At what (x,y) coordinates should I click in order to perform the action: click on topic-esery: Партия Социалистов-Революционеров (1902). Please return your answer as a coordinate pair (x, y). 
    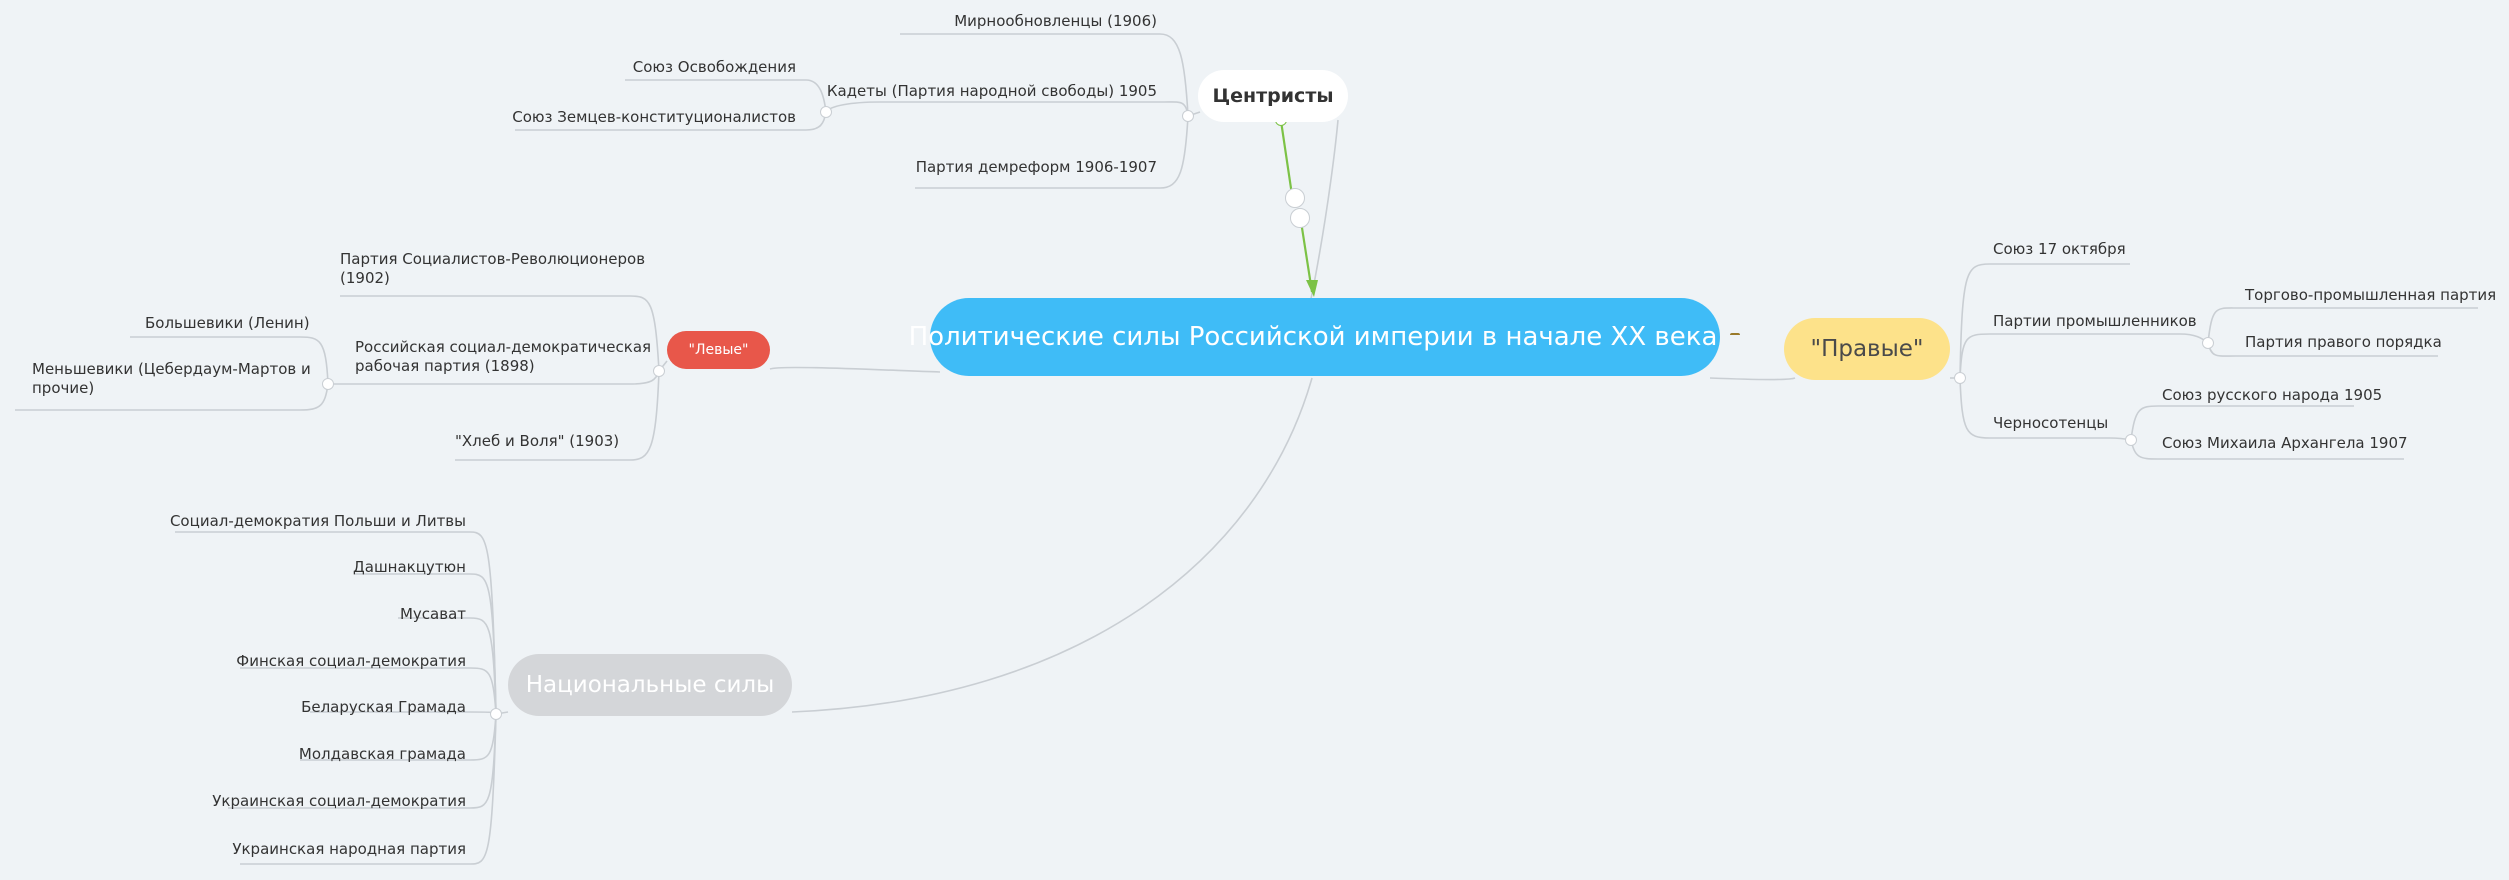
    Looking at the image, I should click on (500, 269).